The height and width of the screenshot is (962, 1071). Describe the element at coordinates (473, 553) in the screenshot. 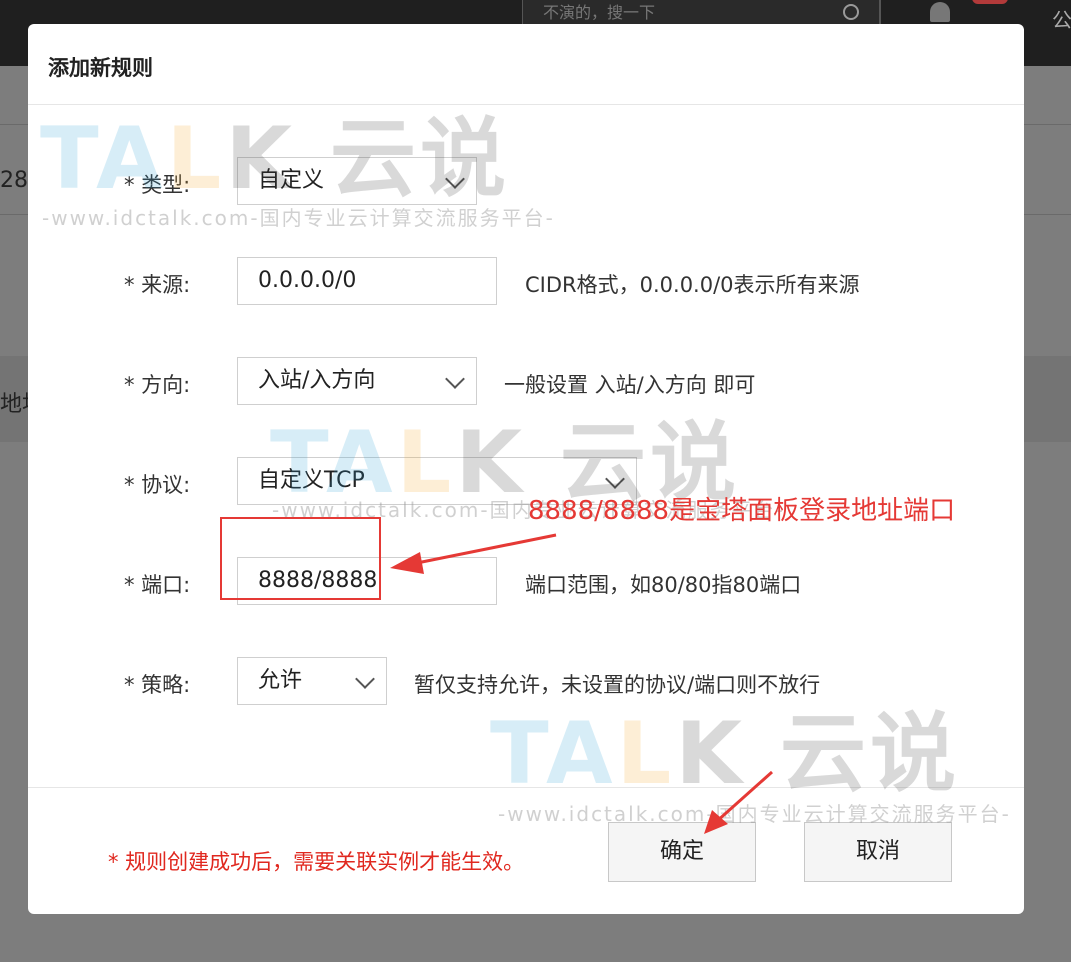

I see `arrow-to-port-icon` at that location.